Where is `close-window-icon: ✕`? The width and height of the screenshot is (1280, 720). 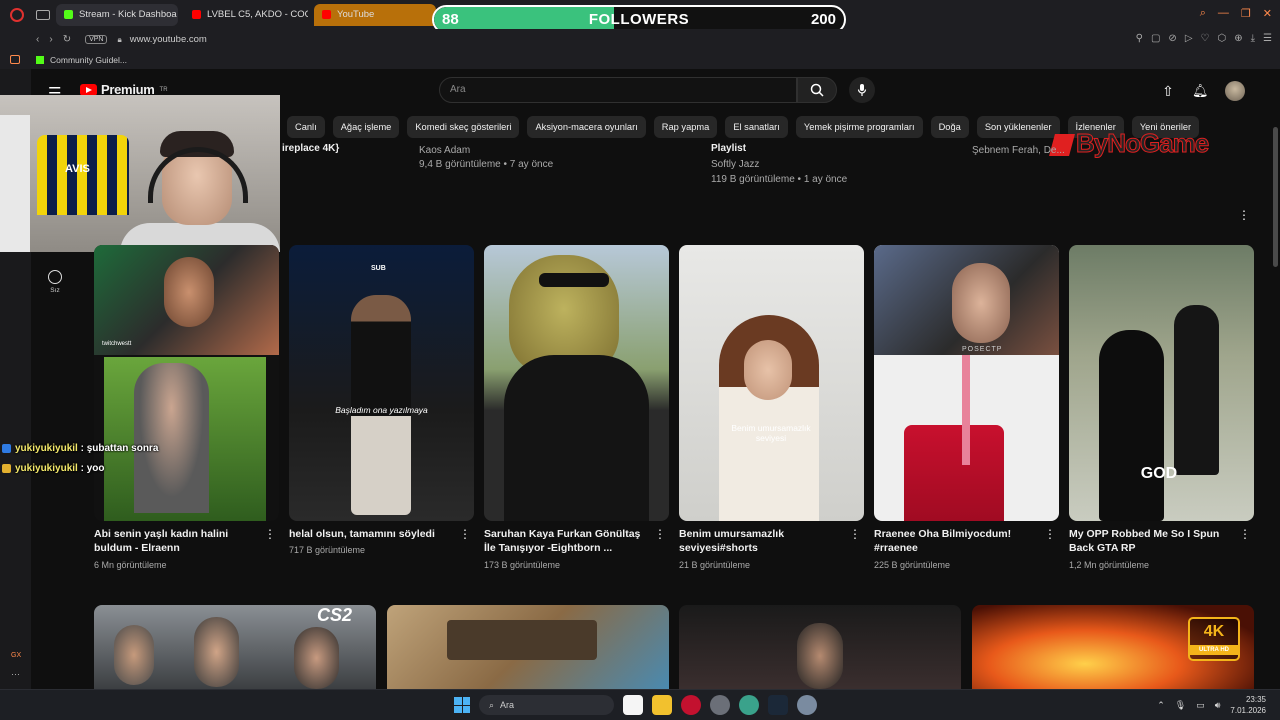
close-window-icon: ✕ is located at coordinates (1267, 13).